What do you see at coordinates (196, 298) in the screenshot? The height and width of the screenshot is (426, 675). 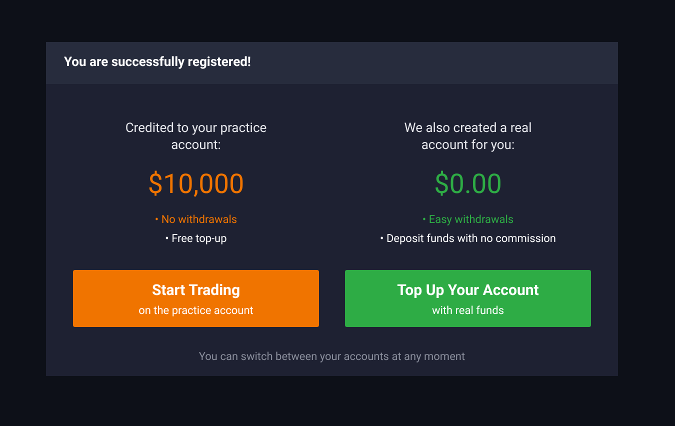 I see `action-button: Start Trading on the practice account` at bounding box center [196, 298].